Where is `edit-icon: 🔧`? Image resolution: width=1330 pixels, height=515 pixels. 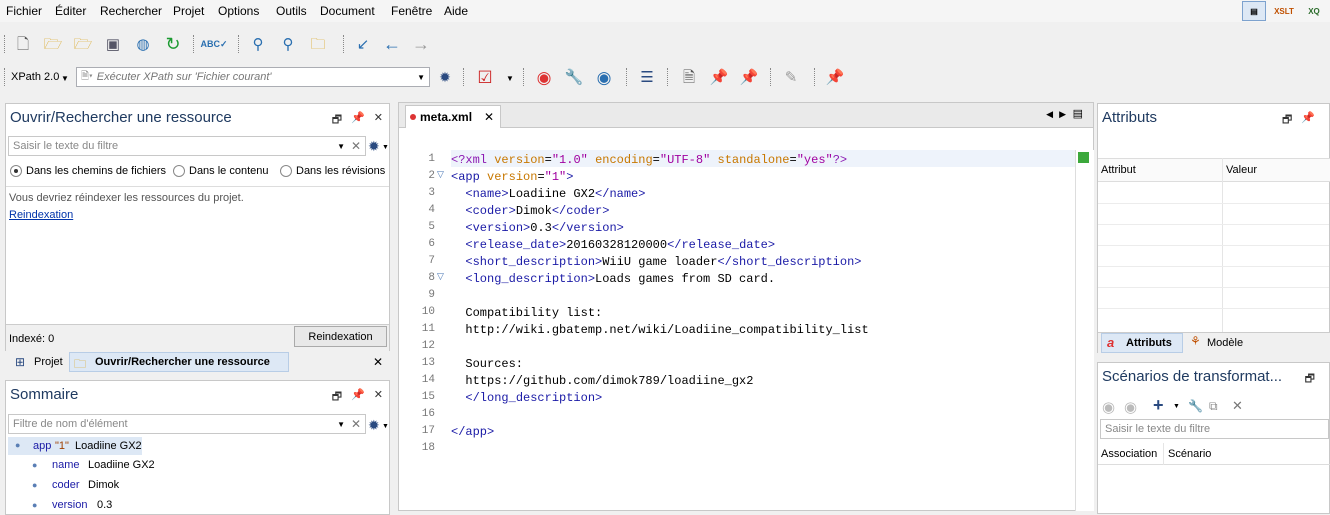 edit-icon: 🔧 is located at coordinates (1195, 406).